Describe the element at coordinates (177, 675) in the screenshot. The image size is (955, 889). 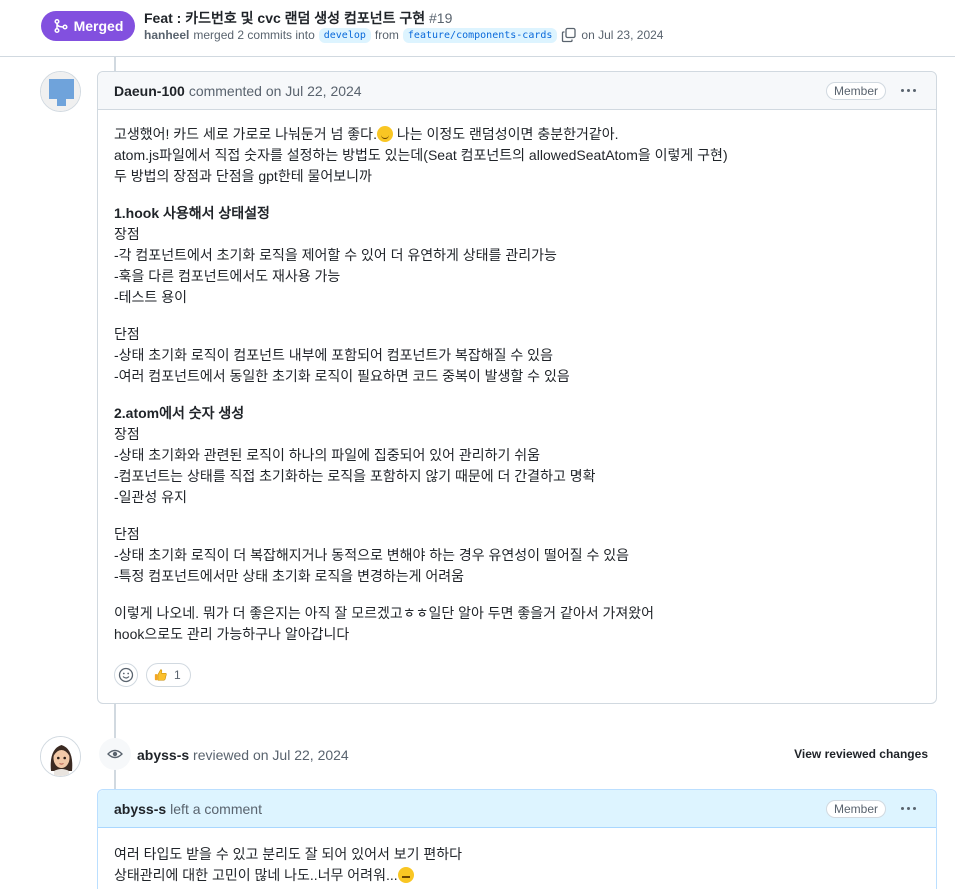
I see `reaction-count: 1` at that location.